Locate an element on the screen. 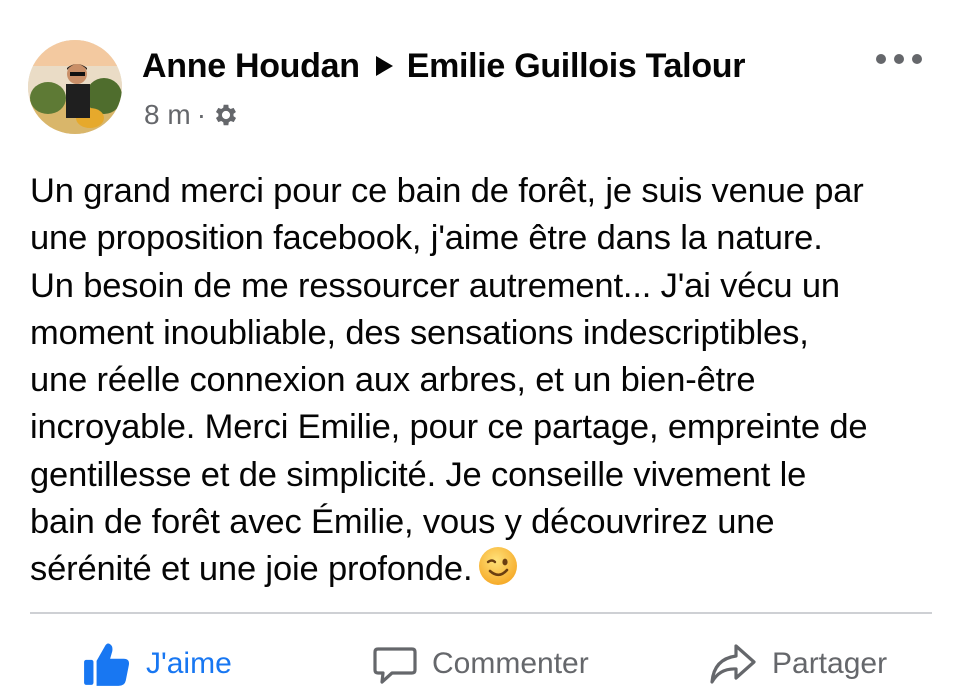  avatar-photo is located at coordinates (75, 87).